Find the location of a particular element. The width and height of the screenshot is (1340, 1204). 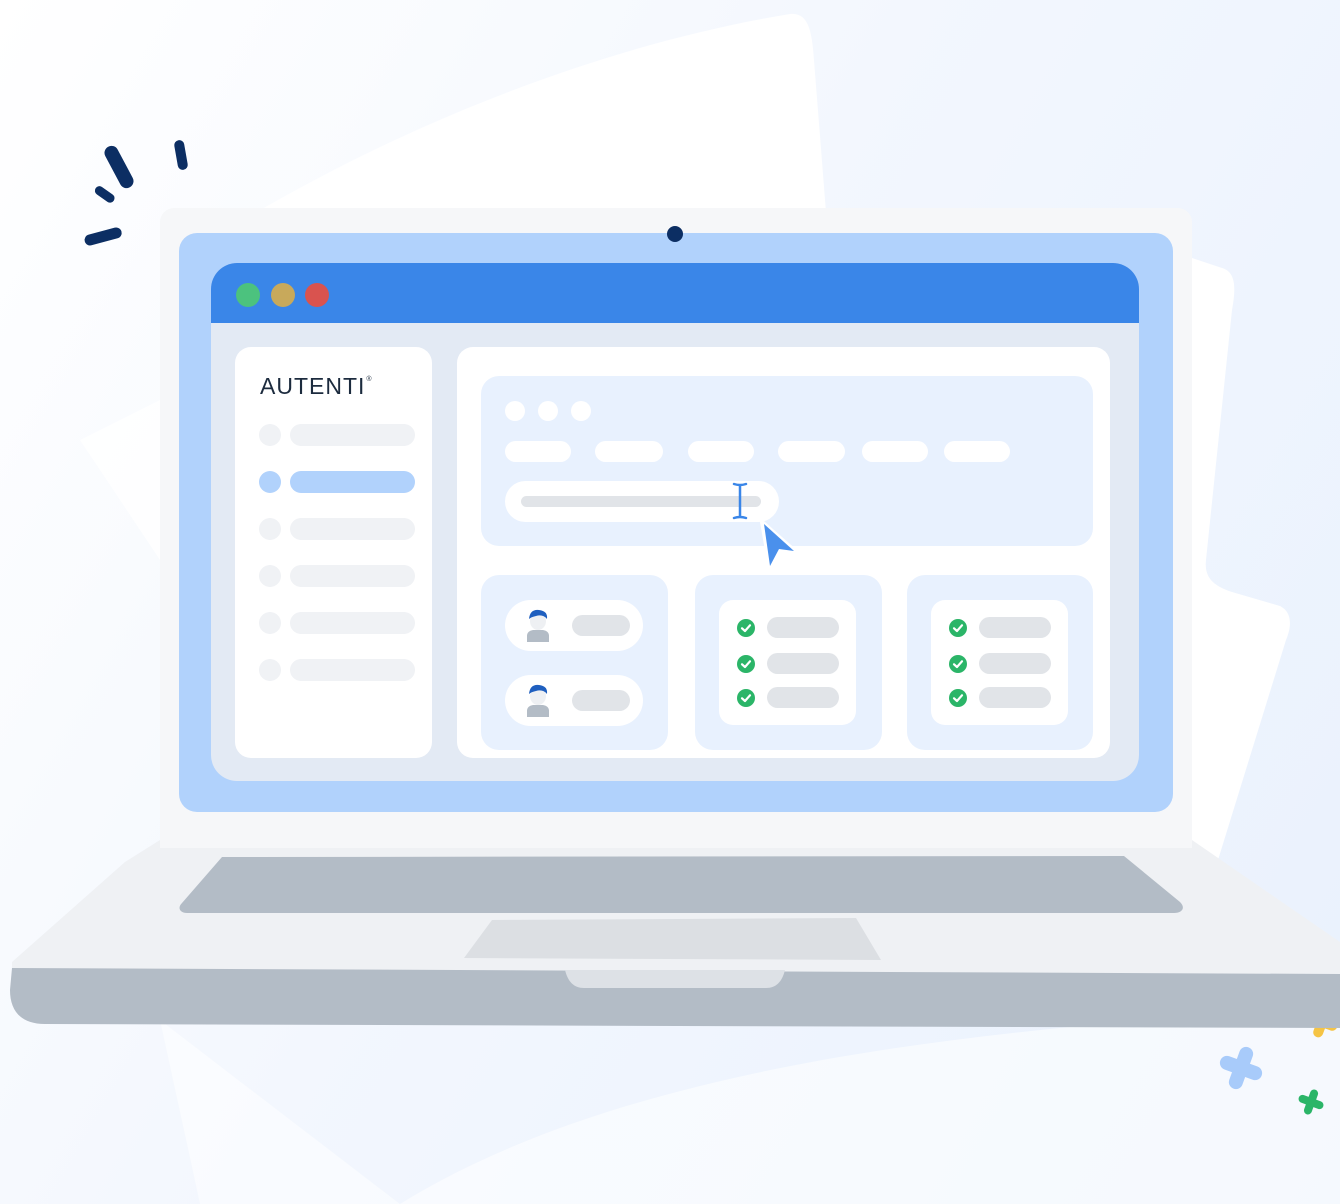

mouse-pointer-icon is located at coordinates (779, 545).